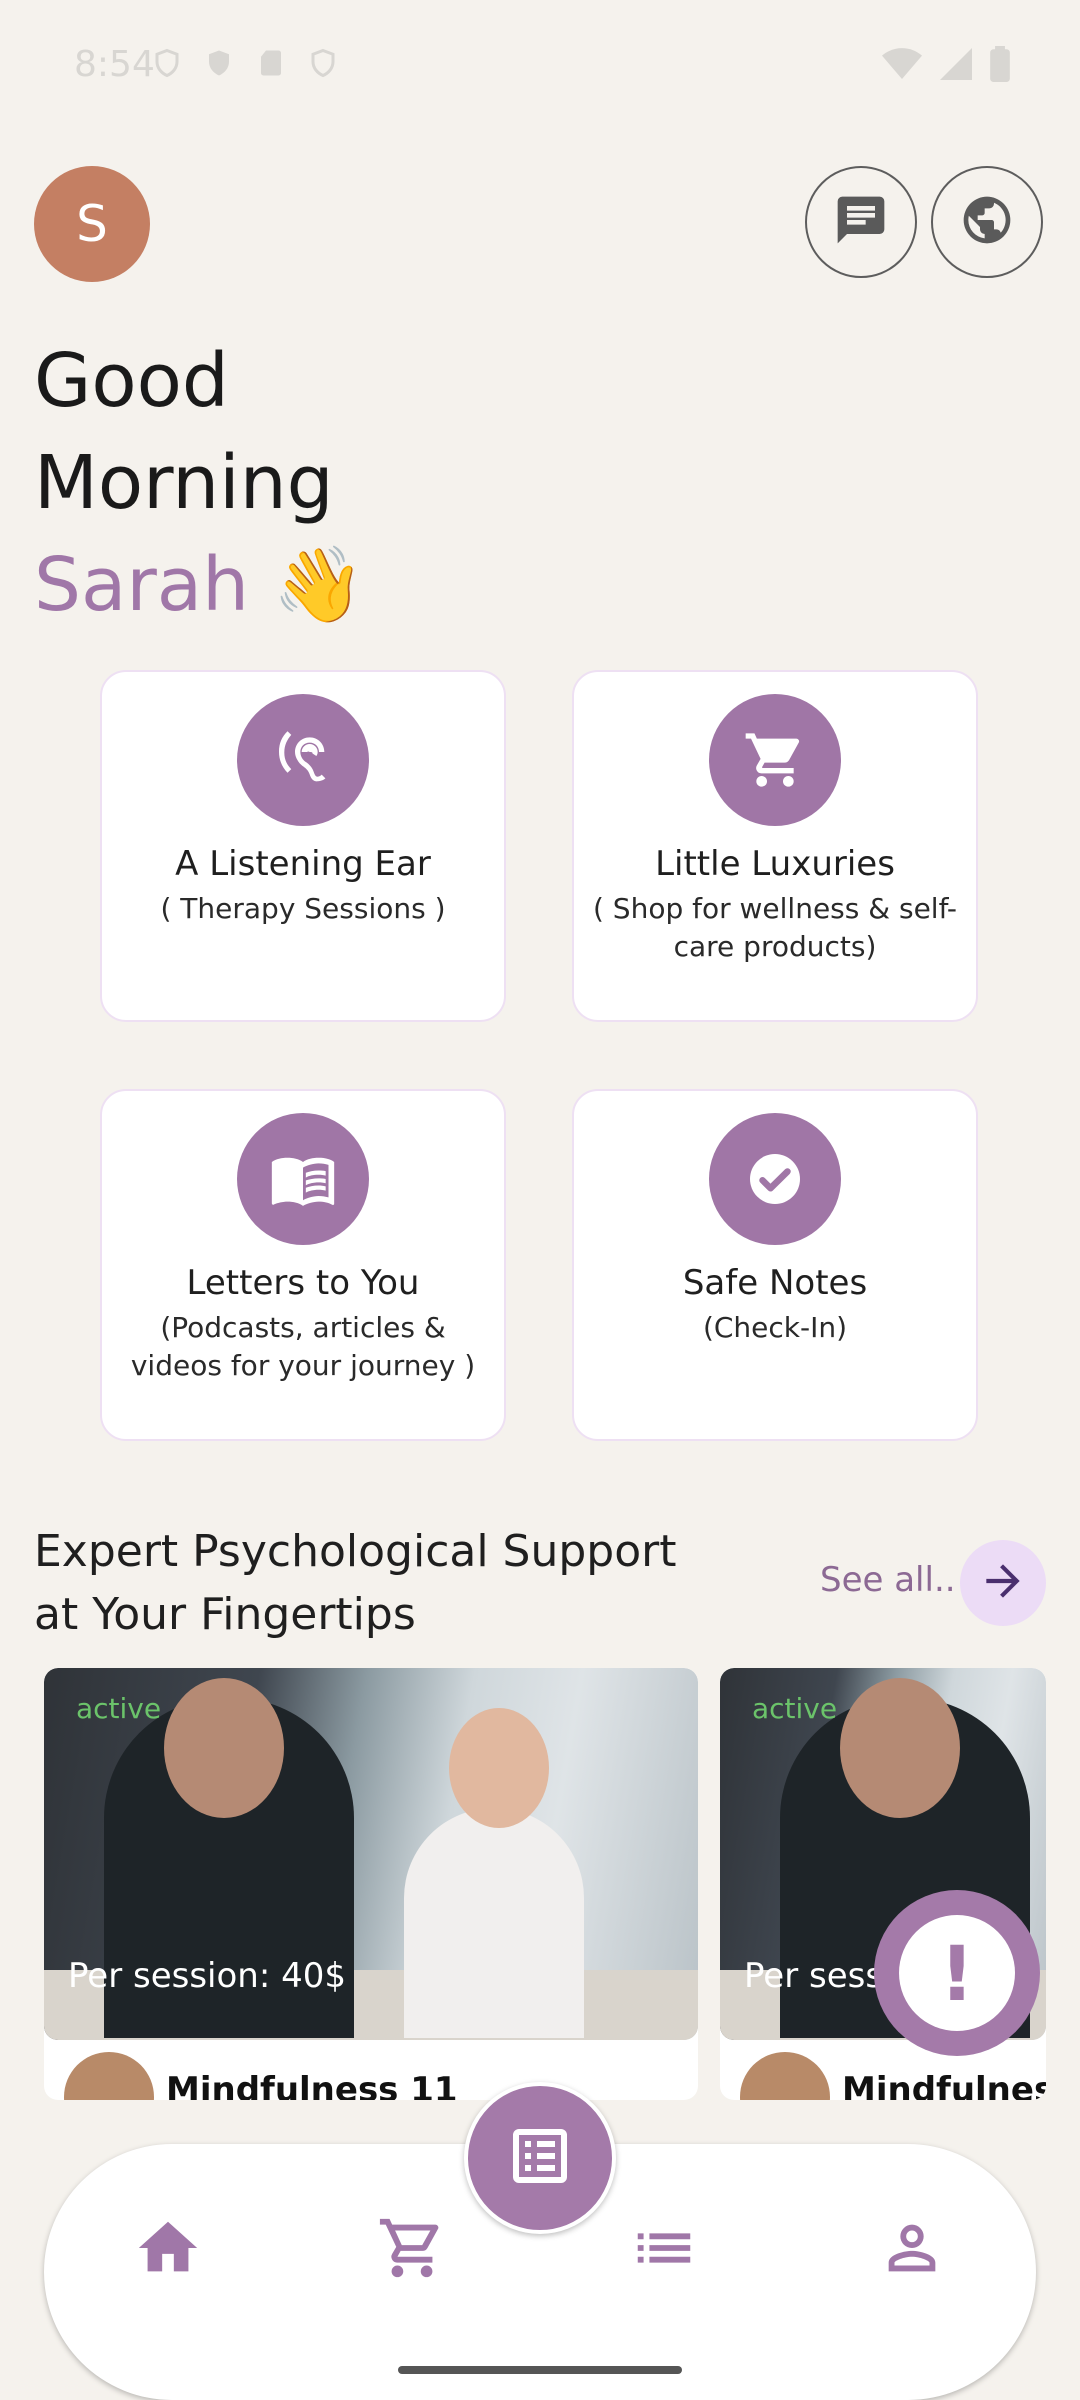  Describe the element at coordinates (303, 908) in the screenshot. I see `service-subtitle: ( Therapy Sessions )` at that location.